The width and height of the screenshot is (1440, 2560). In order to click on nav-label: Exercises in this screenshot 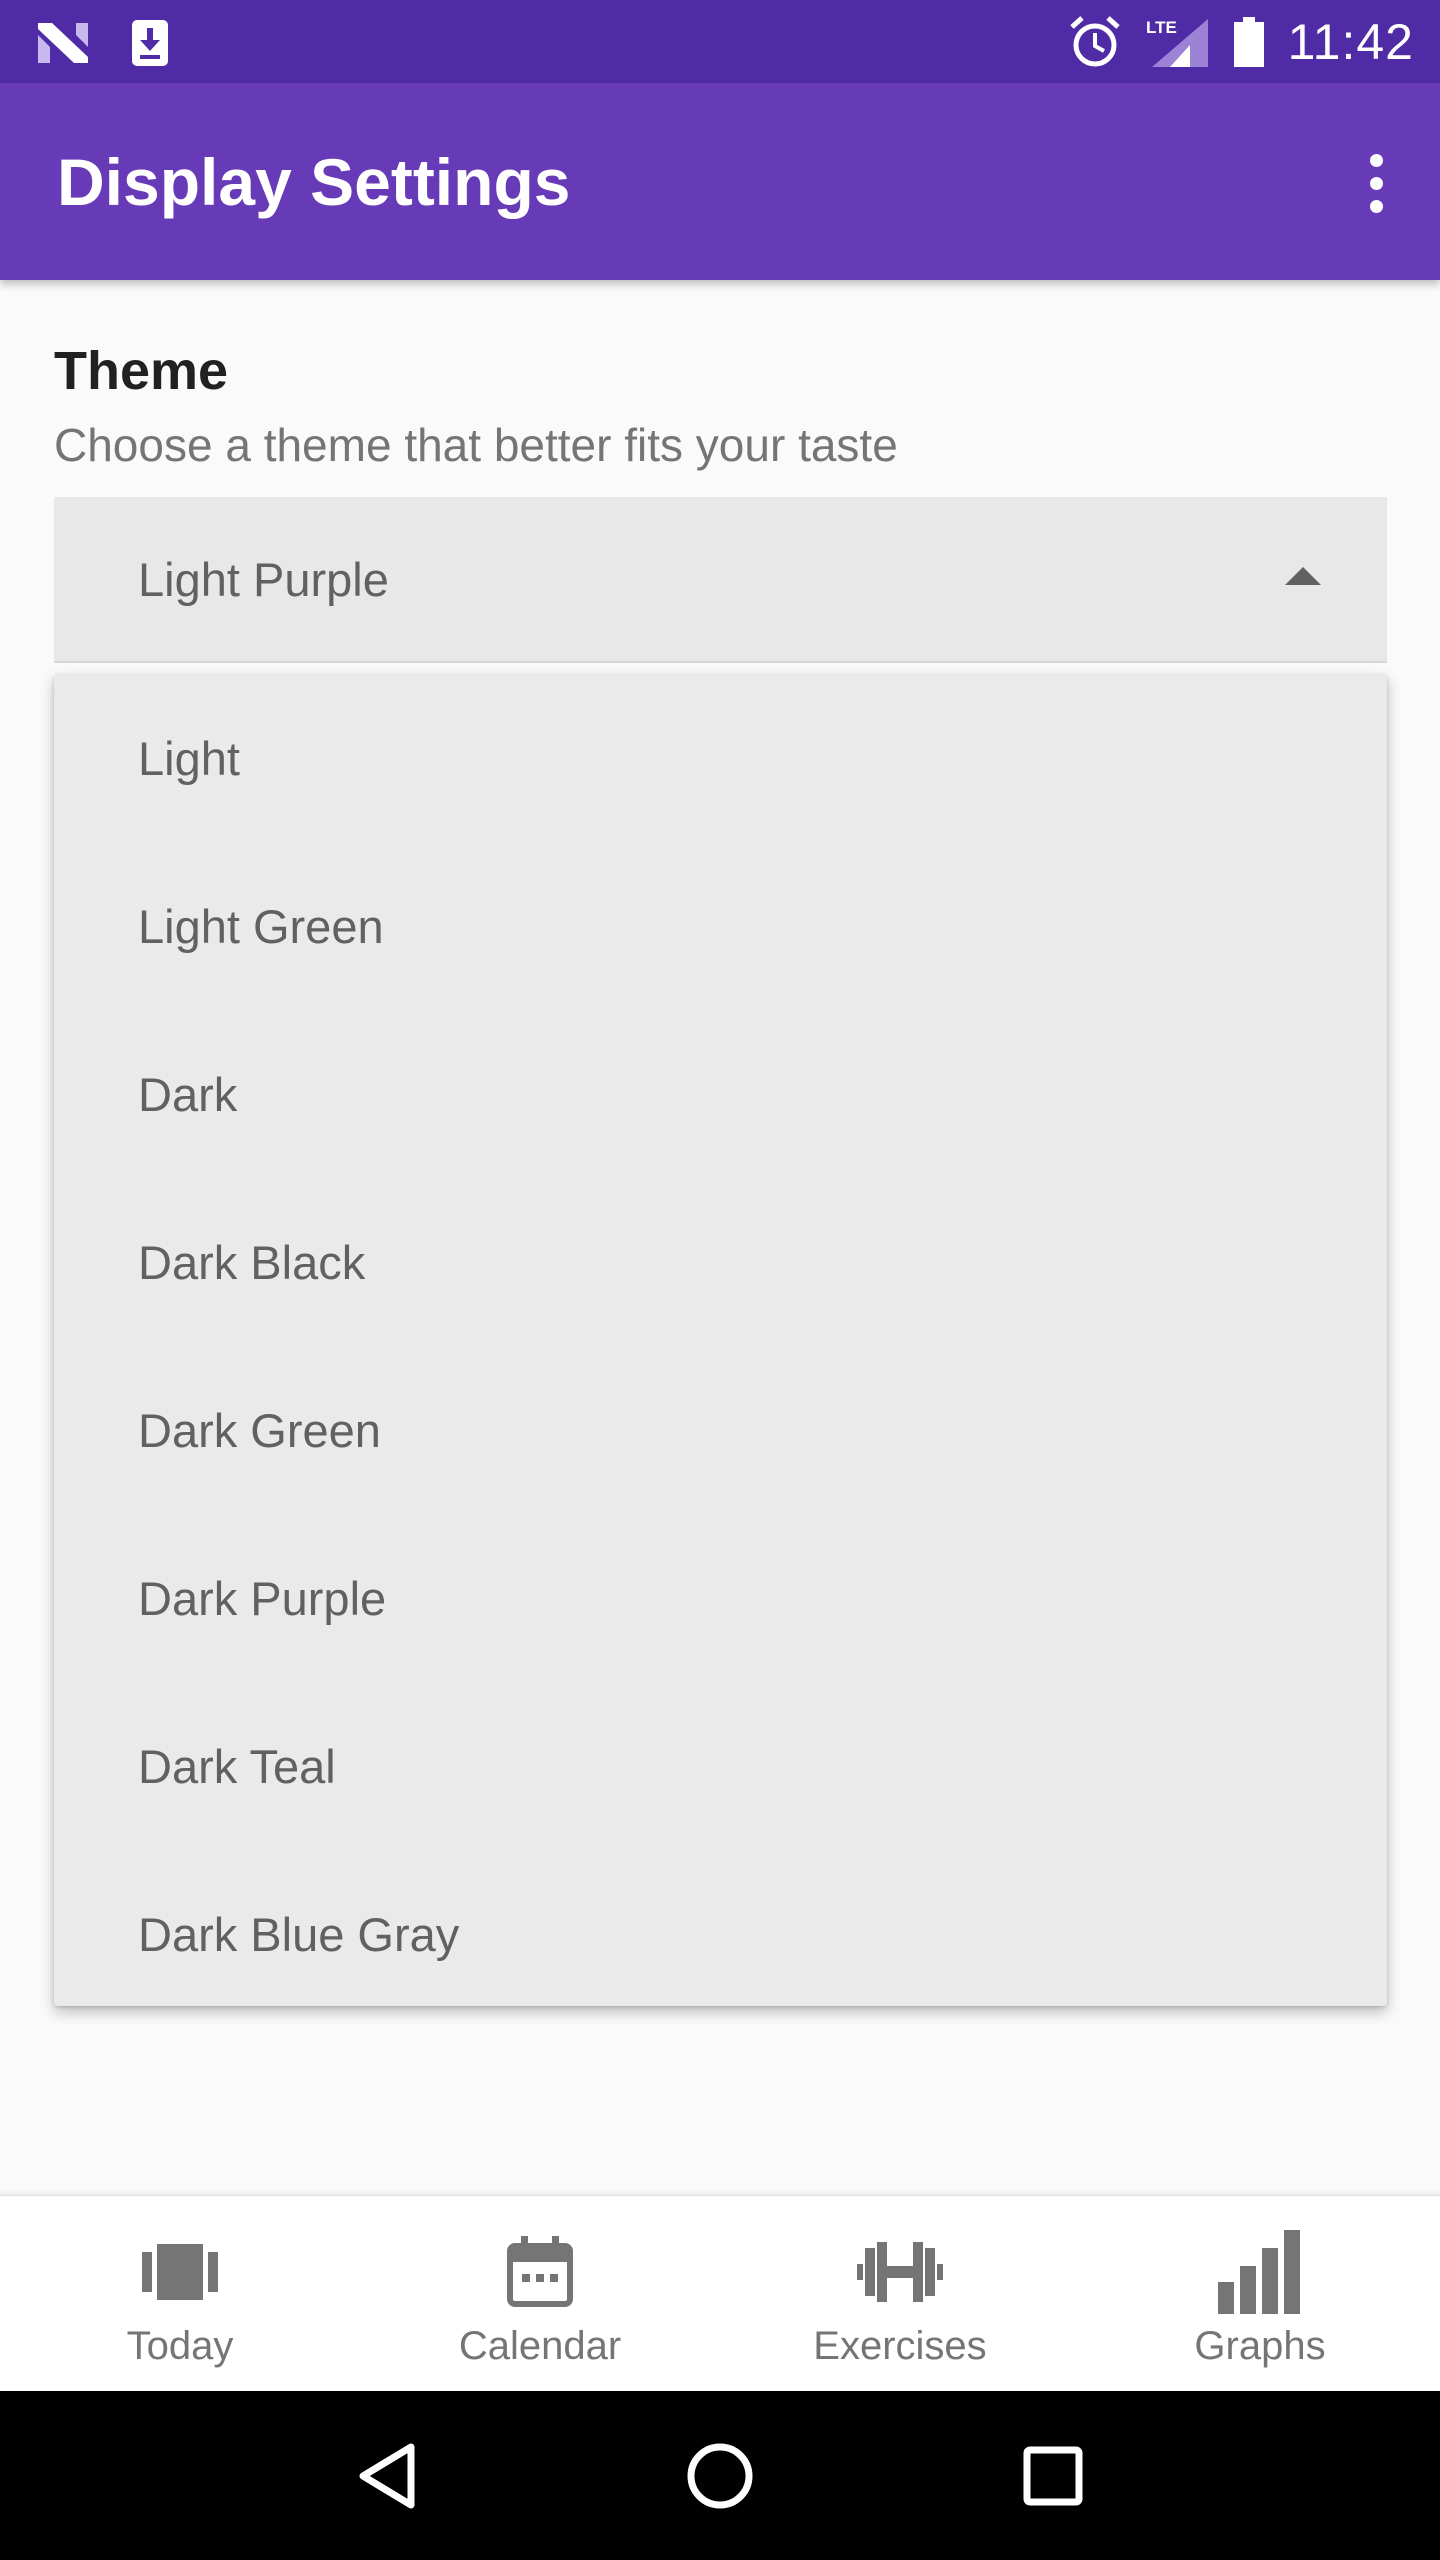, I will do `click(900, 2346)`.